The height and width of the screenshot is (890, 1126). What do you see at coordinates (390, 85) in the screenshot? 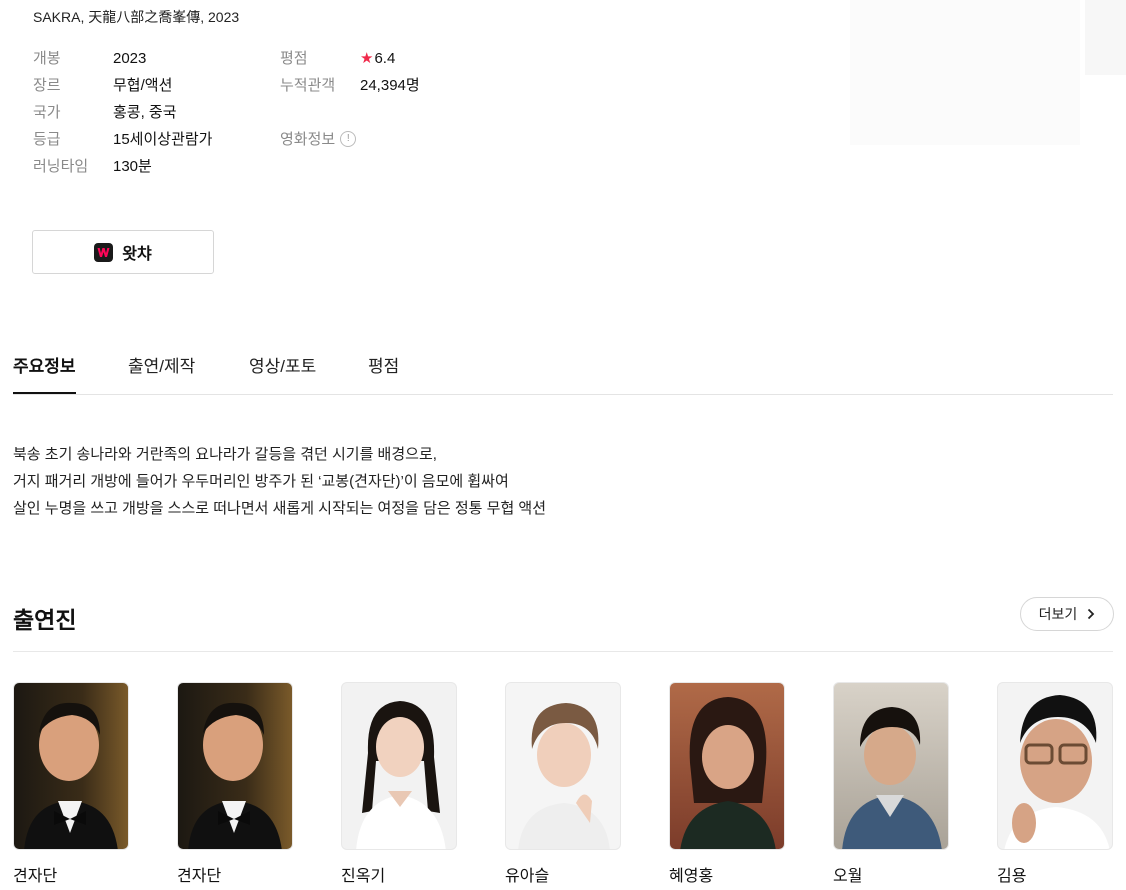
I see `audience-value: 24,394명` at bounding box center [390, 85].